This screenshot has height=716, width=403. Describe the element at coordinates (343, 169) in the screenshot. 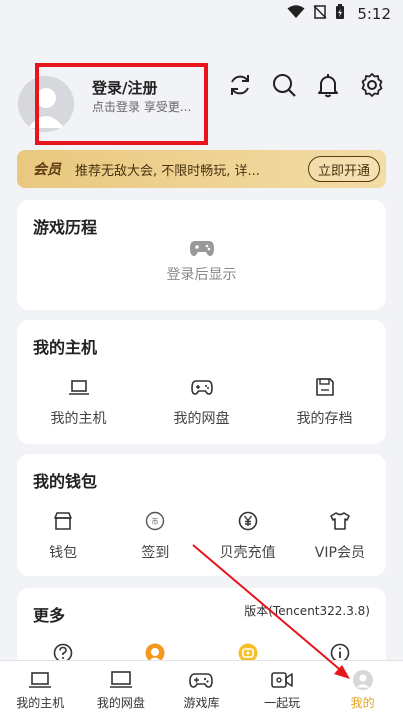

I see `vip-open-button: 立即开通` at that location.